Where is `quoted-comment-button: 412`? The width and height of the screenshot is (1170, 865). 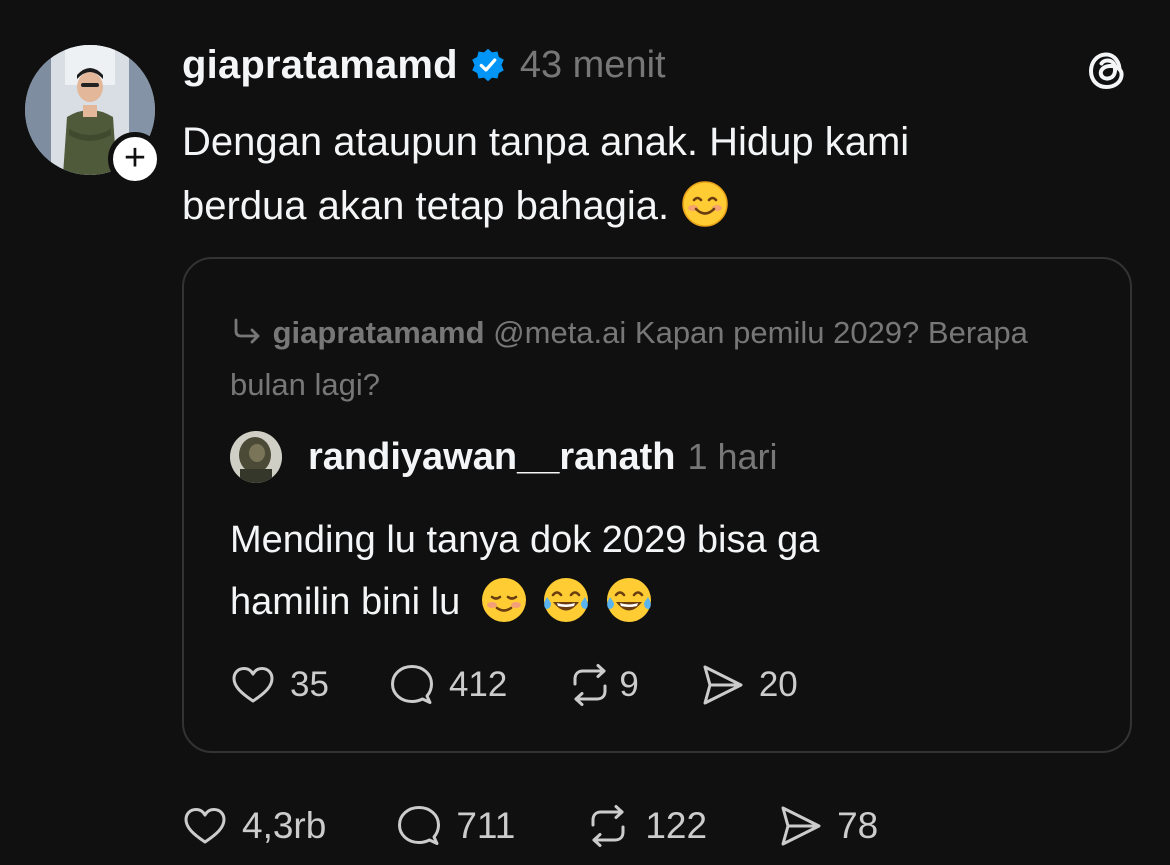
quoted-comment-button: 412 is located at coordinates (448, 685).